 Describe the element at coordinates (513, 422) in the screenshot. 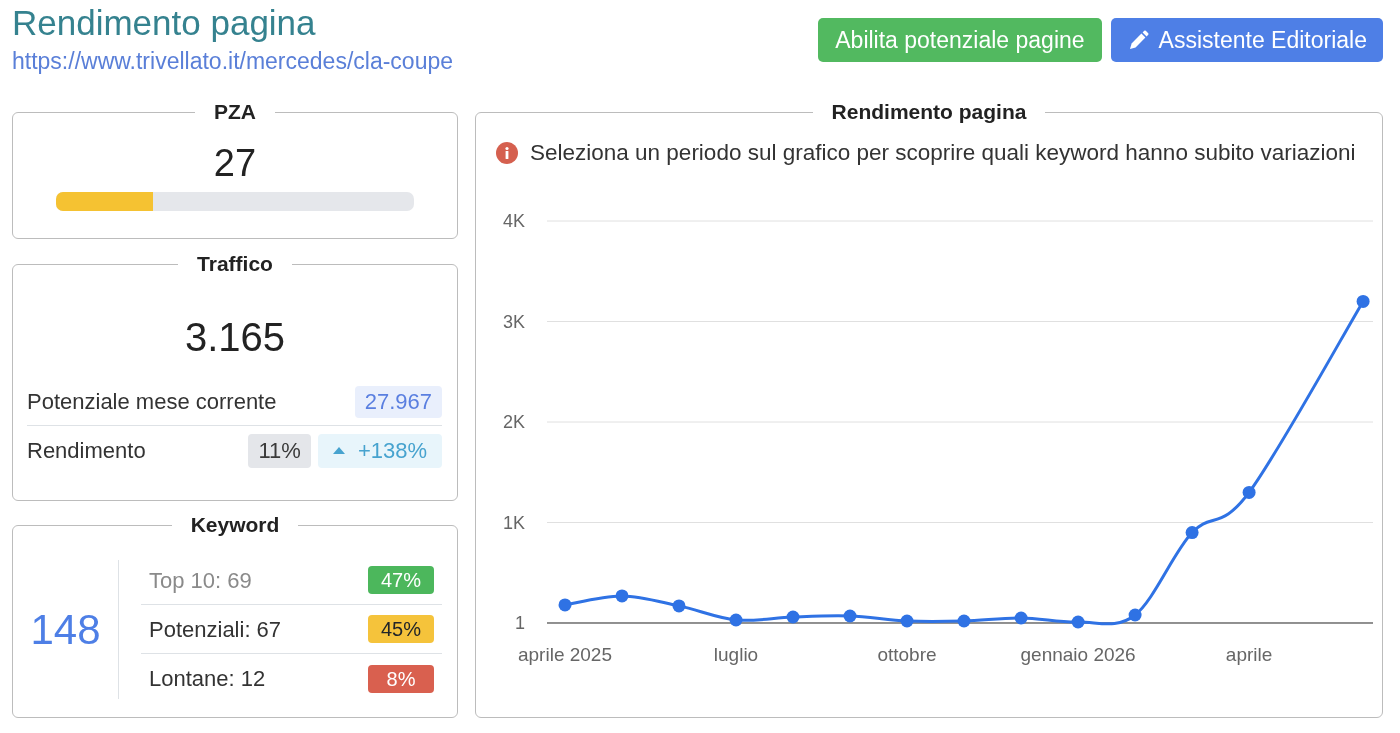

I see `y-axis-label: 2K` at that location.